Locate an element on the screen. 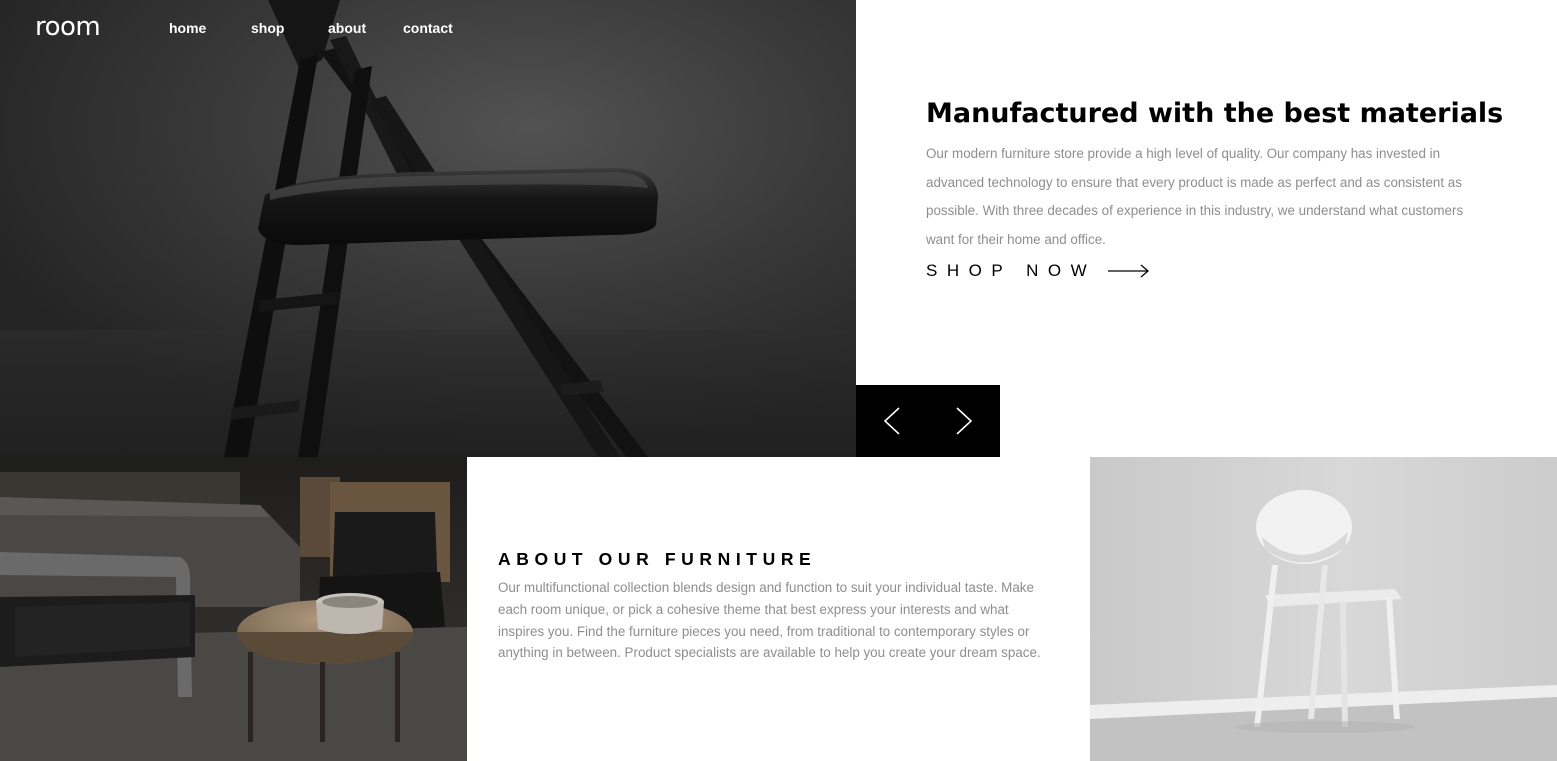 The width and height of the screenshot is (1557, 761). about-right-image is located at coordinates (1323, 609).